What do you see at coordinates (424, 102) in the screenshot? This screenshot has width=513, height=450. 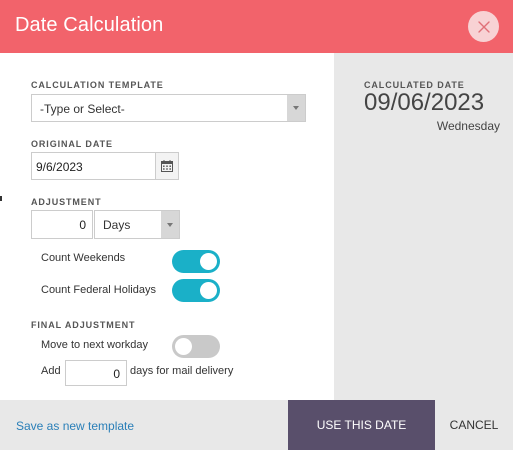 I see `calculated-date-value: 09/06/2023` at bounding box center [424, 102].